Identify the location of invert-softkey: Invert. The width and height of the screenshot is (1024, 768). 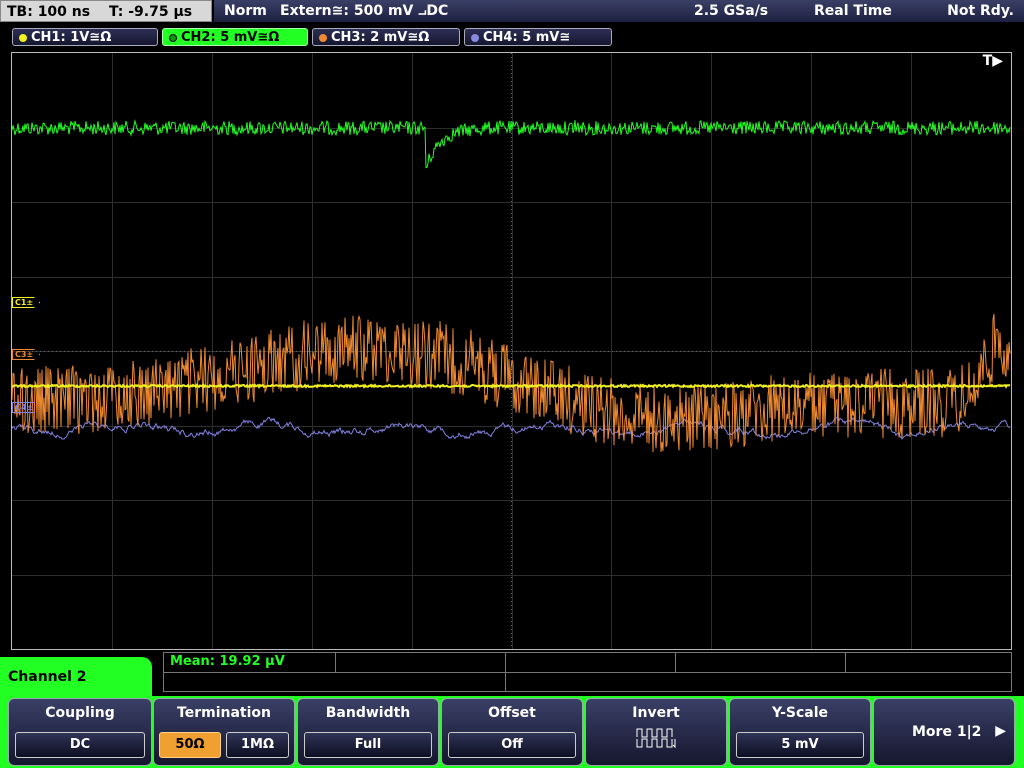
(656, 732).